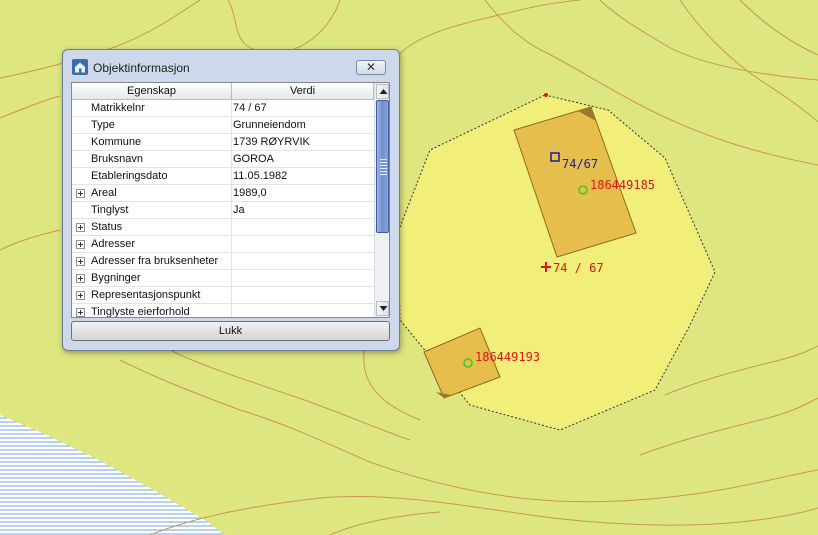  What do you see at coordinates (116, 278) in the screenshot?
I see `property-name: Bygninger` at bounding box center [116, 278].